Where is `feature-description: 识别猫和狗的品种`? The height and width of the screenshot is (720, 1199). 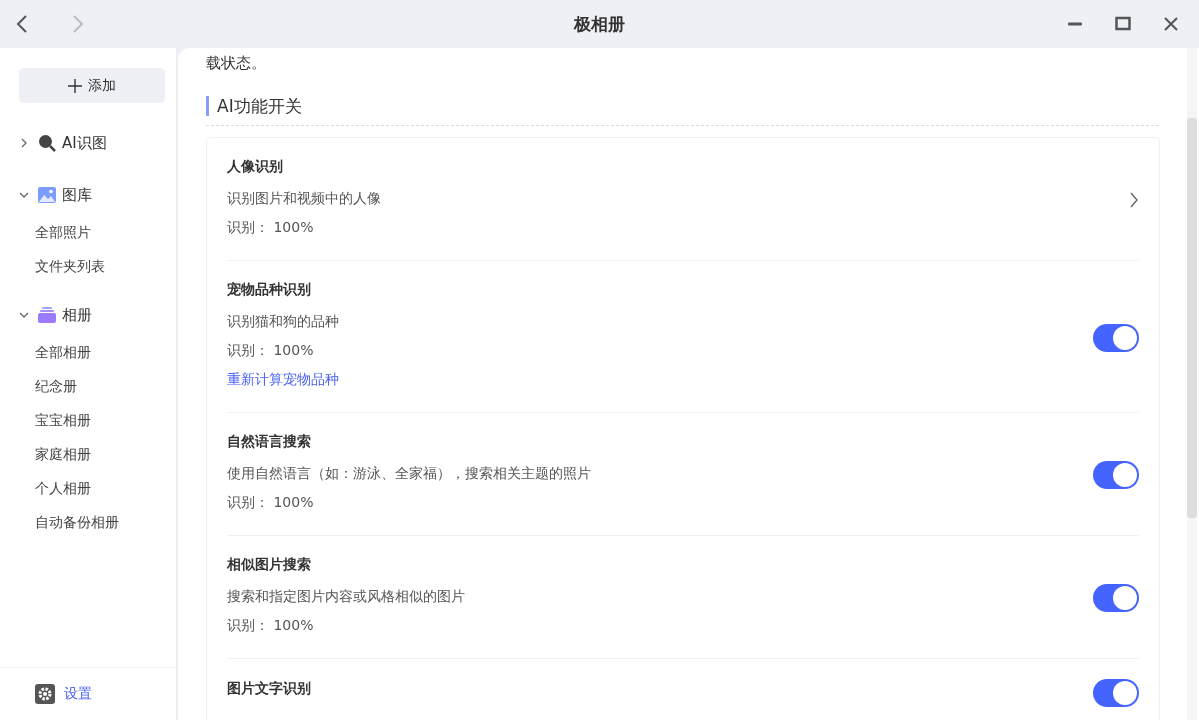 feature-description: 识别猫和狗的品种 is located at coordinates (283, 321).